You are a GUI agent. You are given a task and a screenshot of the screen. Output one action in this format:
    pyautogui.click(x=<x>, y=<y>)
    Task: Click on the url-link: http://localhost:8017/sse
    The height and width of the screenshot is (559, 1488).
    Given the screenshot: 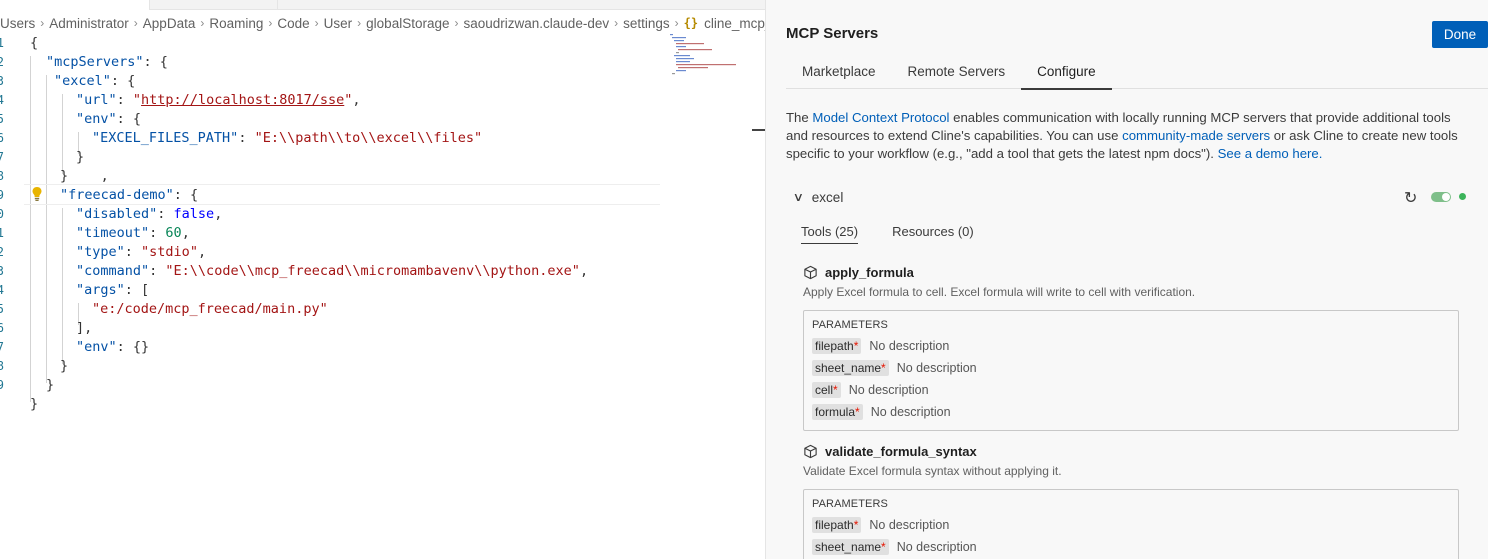 What is the action you would take?
    pyautogui.click(x=242, y=100)
    